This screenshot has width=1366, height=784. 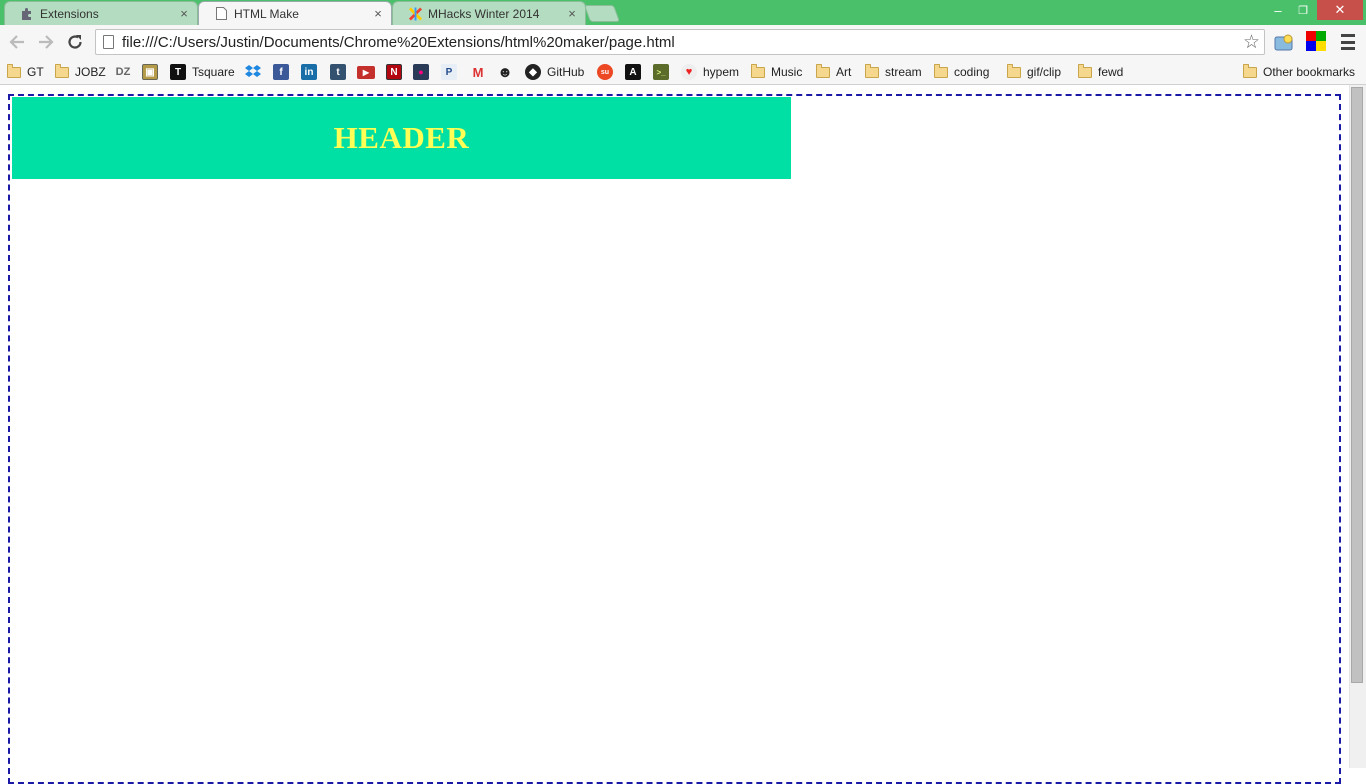 I want to click on pandora-icon: P, so click(x=449, y=72).